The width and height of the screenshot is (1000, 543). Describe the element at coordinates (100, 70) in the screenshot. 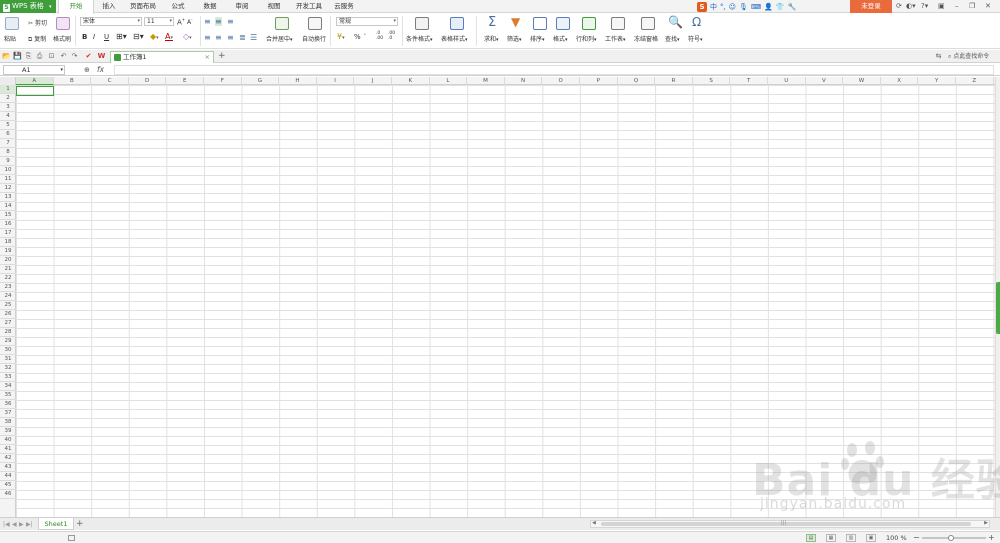

I see `insert-function-button: fx` at that location.